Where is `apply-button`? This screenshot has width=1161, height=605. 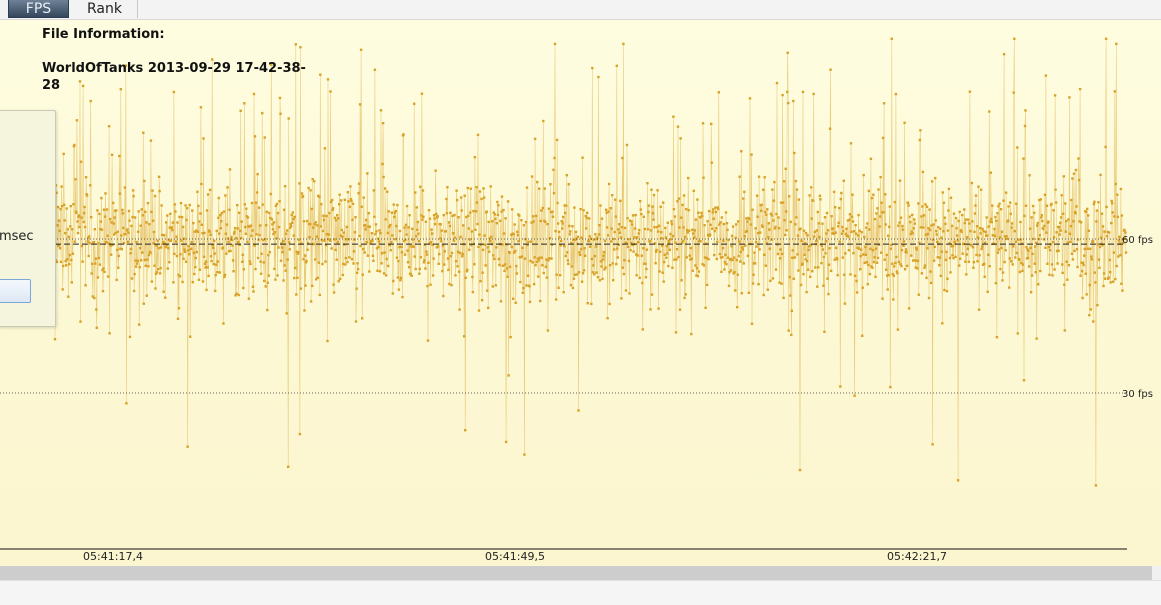 apply-button is located at coordinates (15, 291).